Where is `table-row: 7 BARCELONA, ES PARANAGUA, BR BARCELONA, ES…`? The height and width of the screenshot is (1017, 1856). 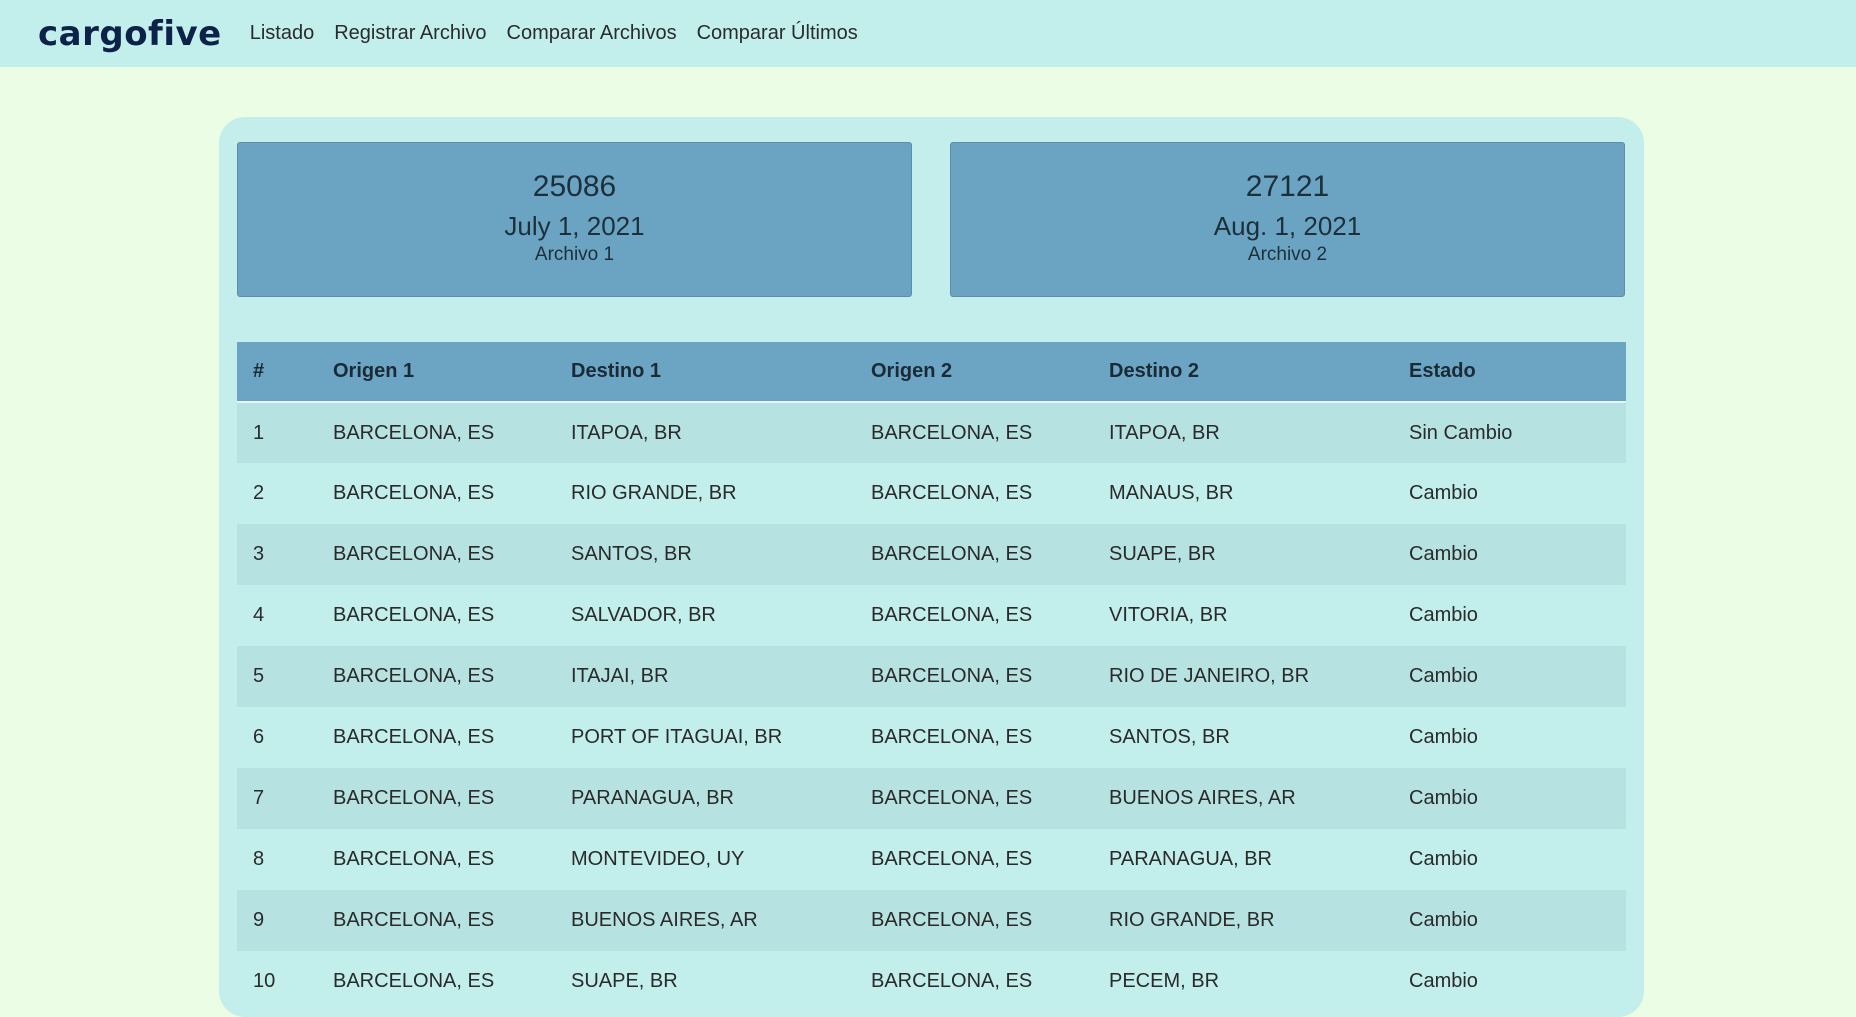
table-row: 7 BARCELONA, ES PARANAGUA, BR BARCELONA, ES… is located at coordinates (931, 798).